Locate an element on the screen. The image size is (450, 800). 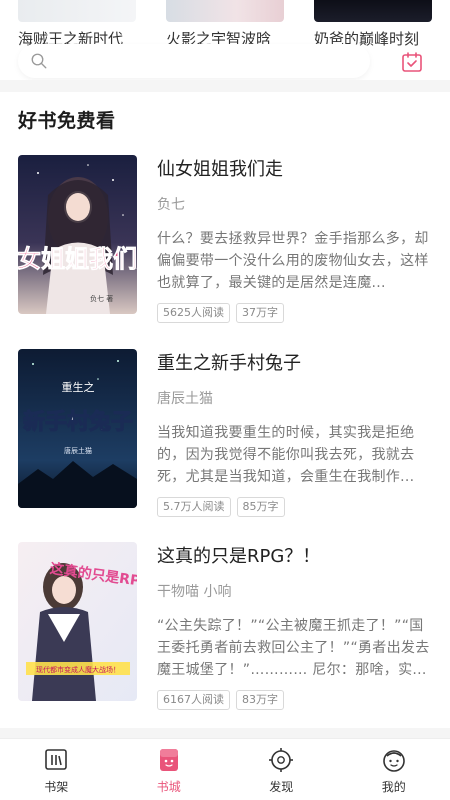
cover-title: 仙女姐姐我们走 is located at coordinates (77, 259).